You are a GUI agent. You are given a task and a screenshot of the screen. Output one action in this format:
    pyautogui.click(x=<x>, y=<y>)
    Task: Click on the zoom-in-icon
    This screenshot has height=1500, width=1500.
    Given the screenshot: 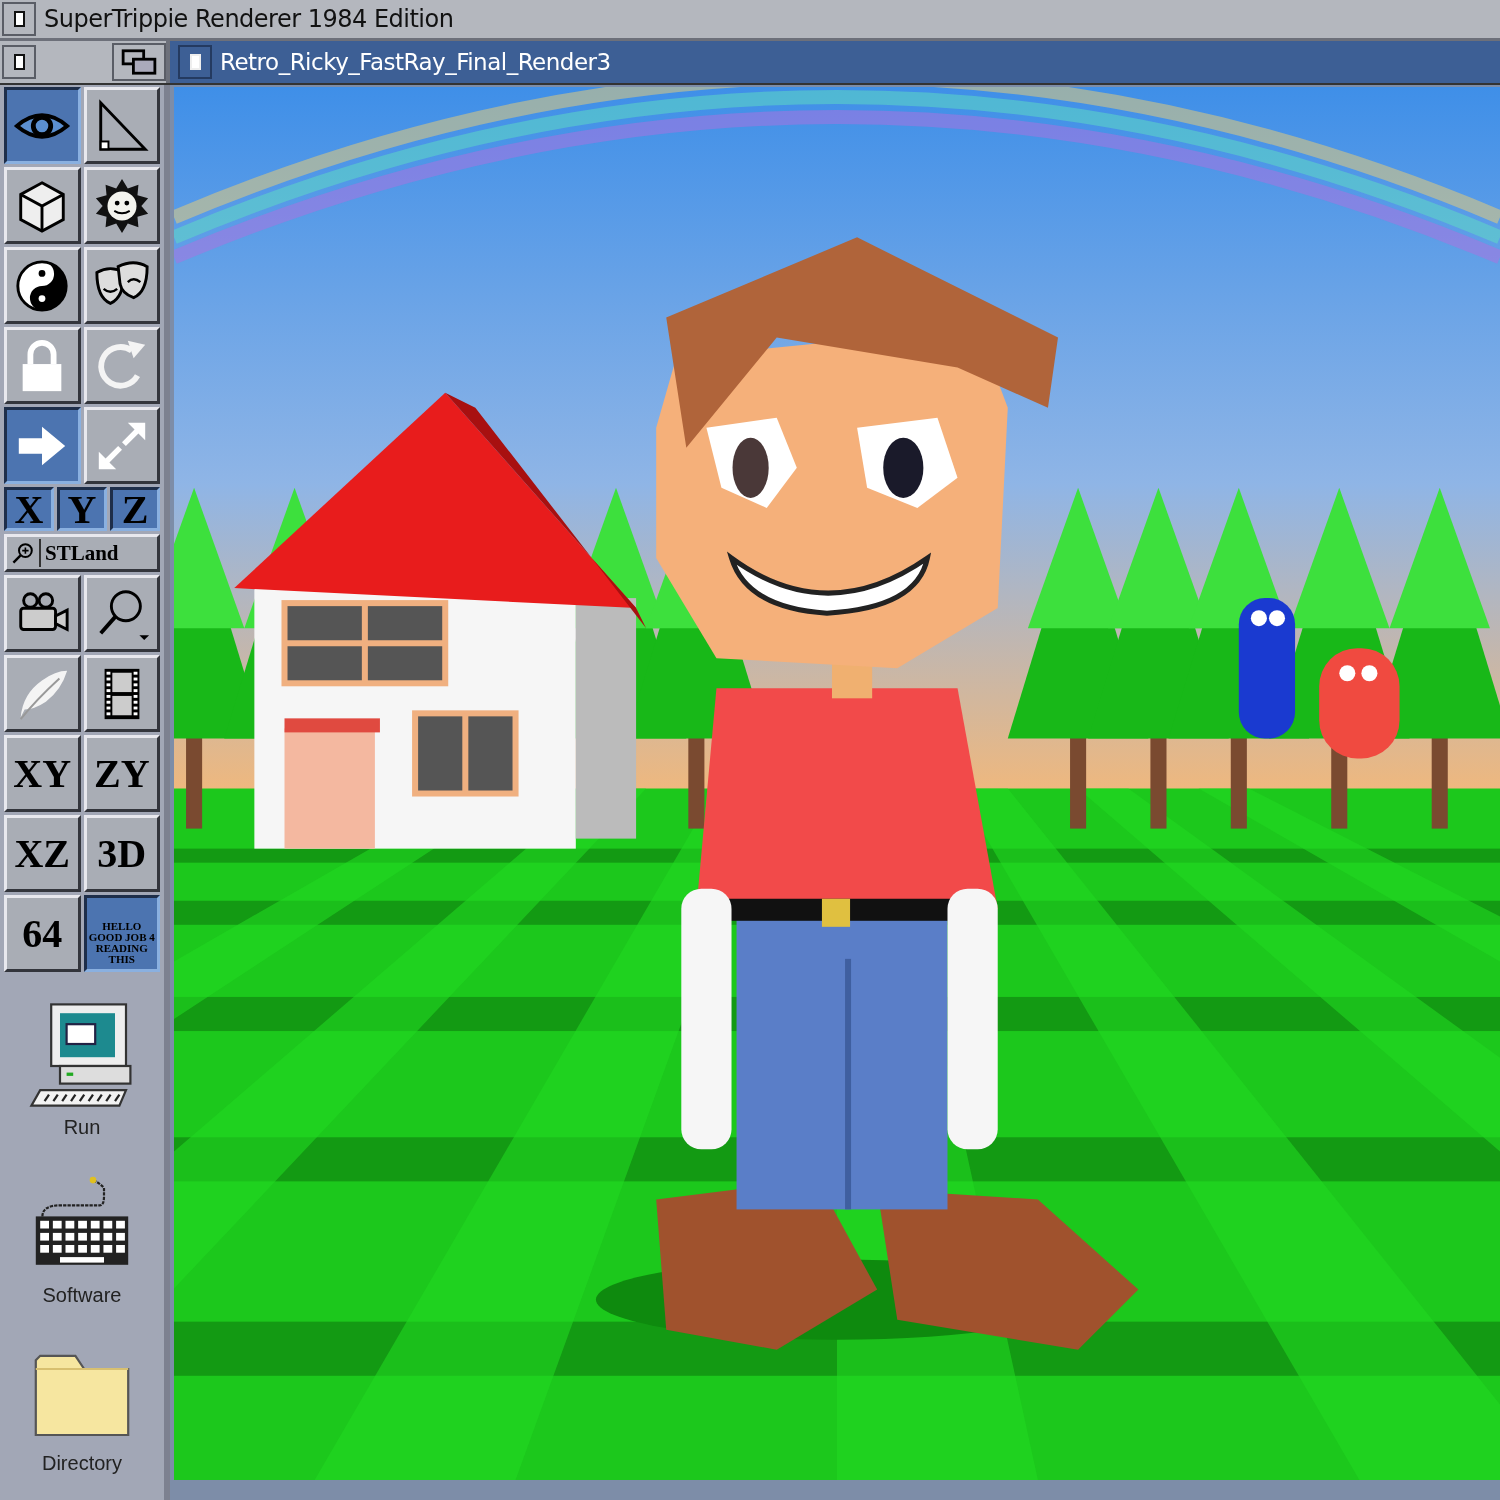 What is the action you would take?
    pyautogui.click(x=23, y=553)
    